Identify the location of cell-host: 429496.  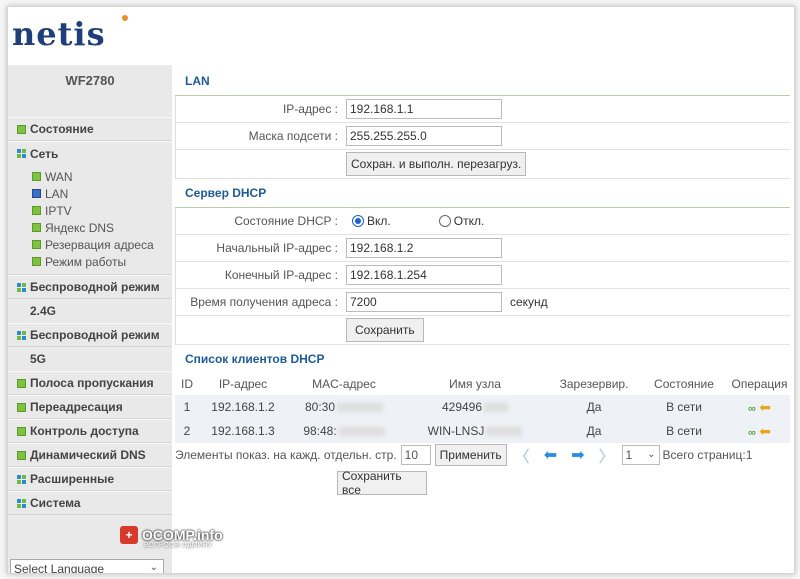
(475, 407).